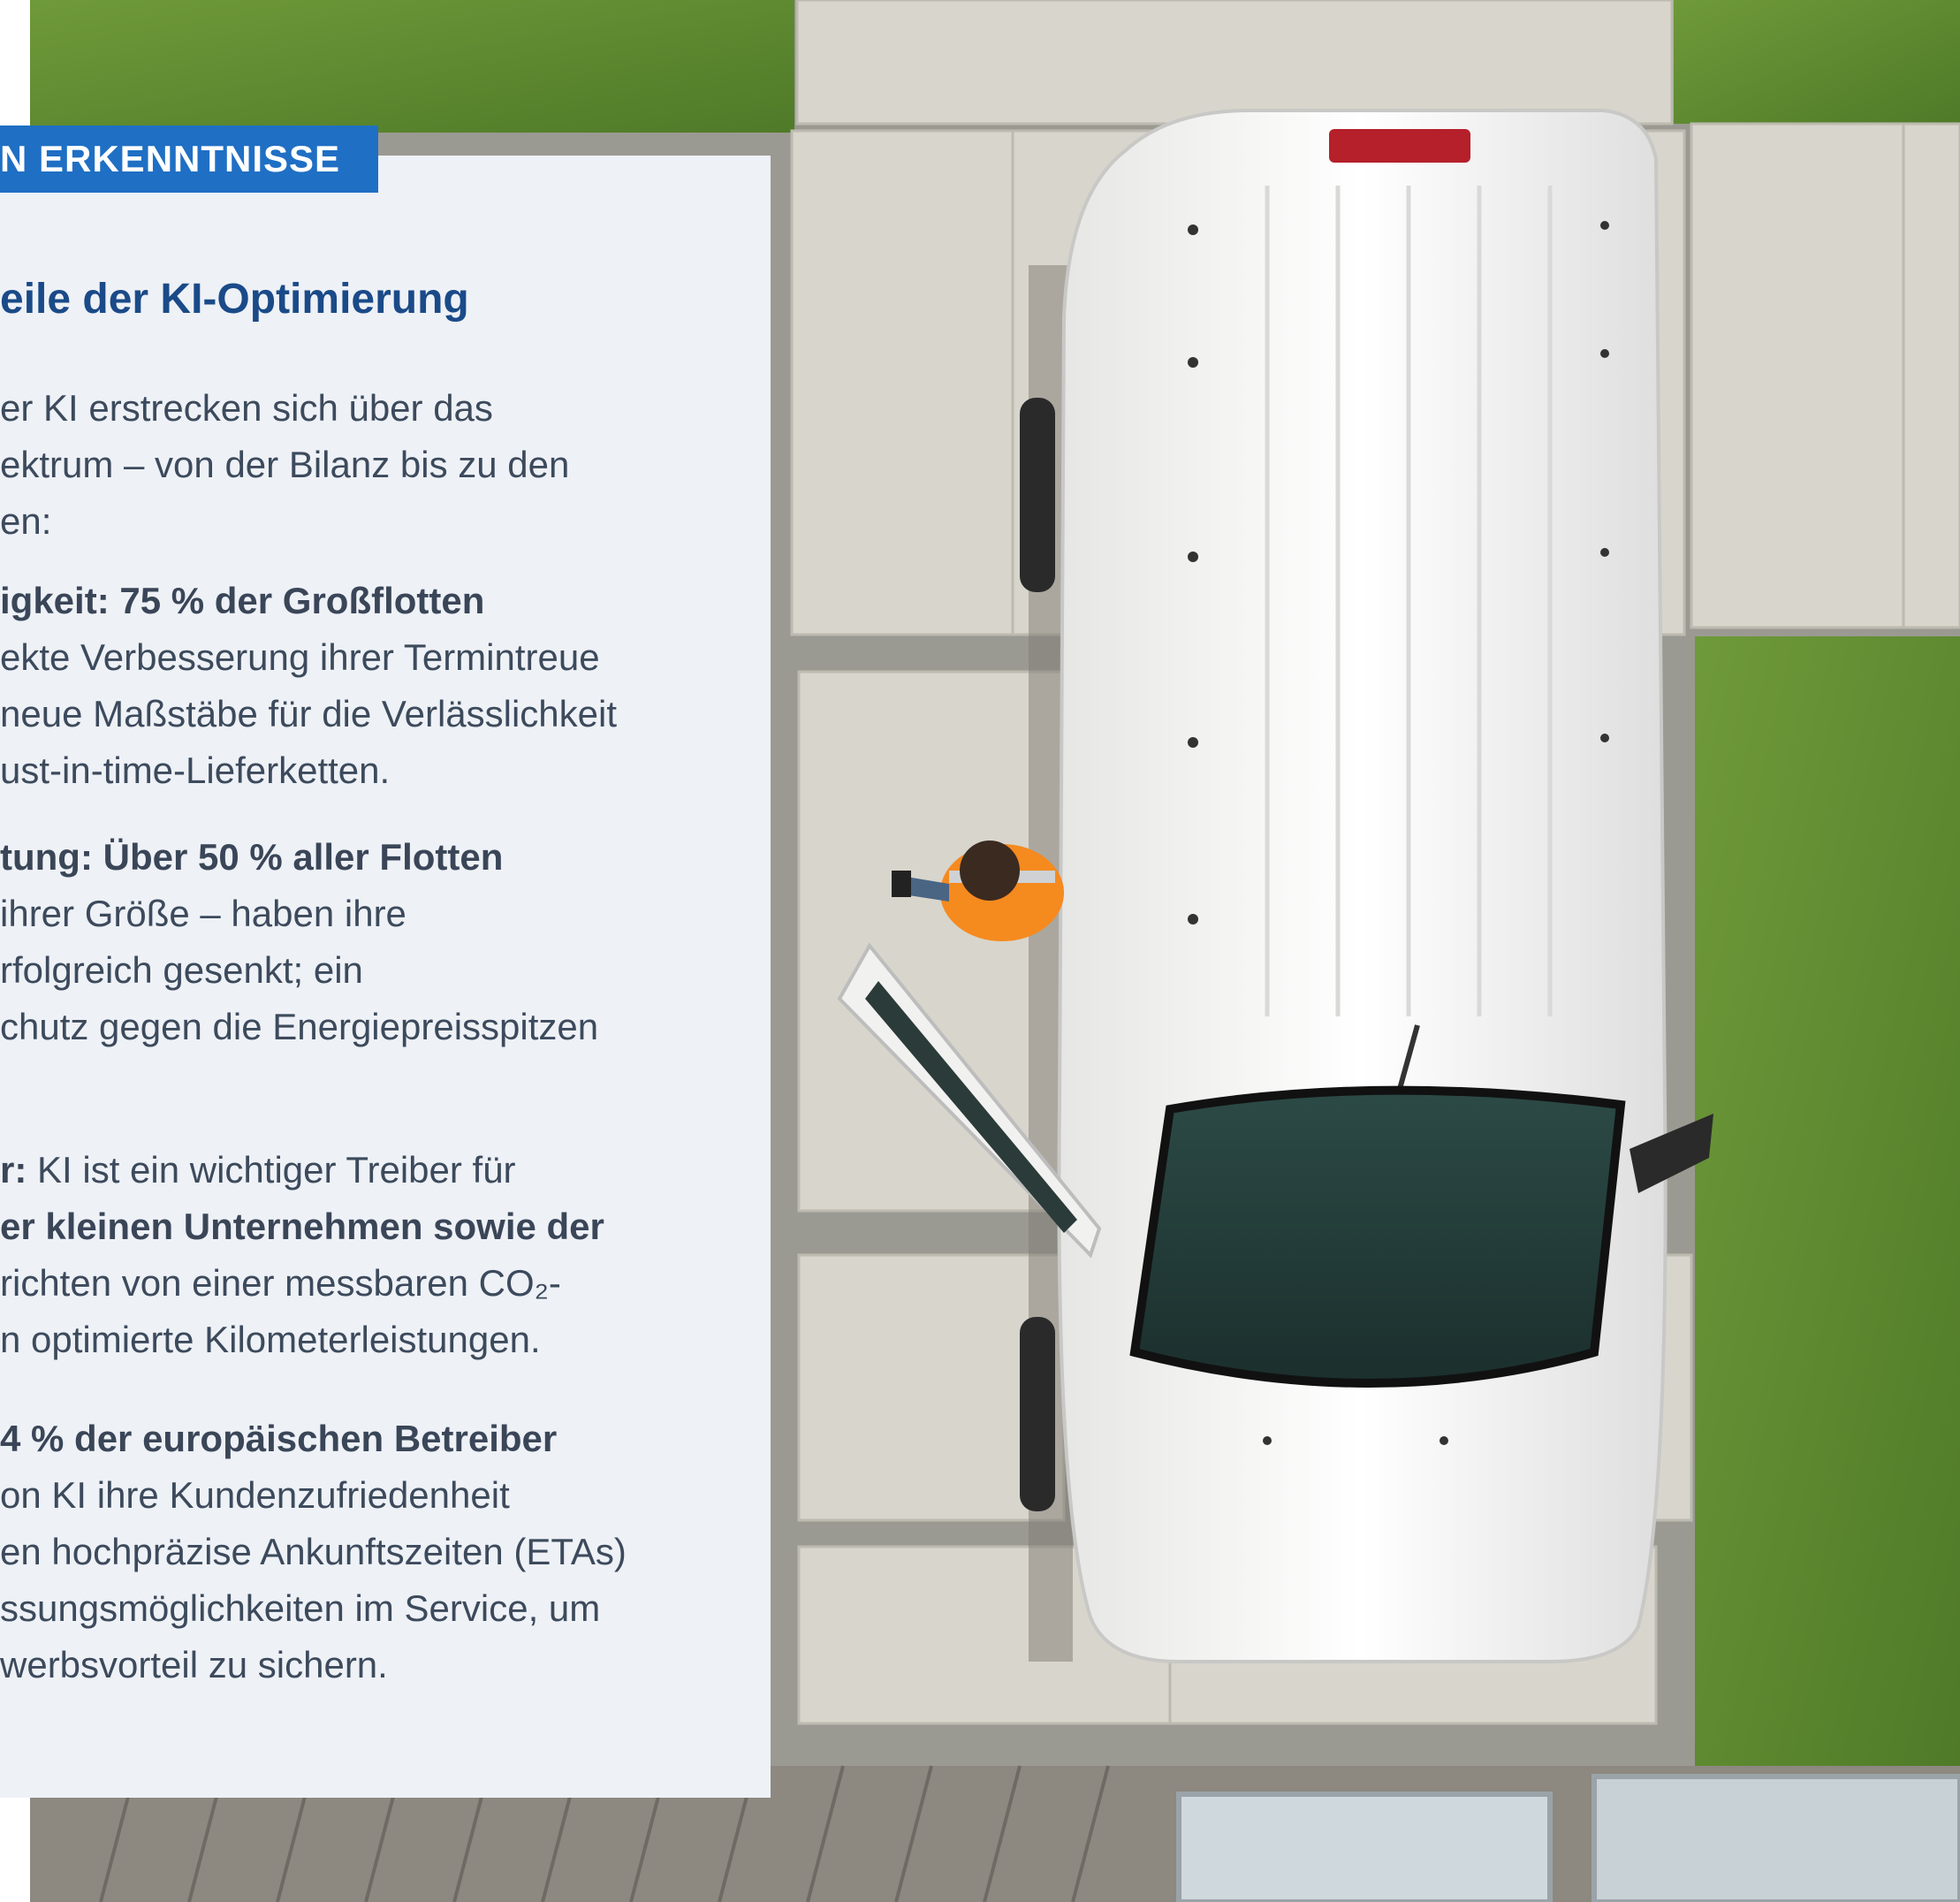 The image size is (1960, 1902). What do you see at coordinates (313, 1551) in the screenshot?
I see `insight-line: en hochpräzise Ankunftszeiten (ETAs)` at bounding box center [313, 1551].